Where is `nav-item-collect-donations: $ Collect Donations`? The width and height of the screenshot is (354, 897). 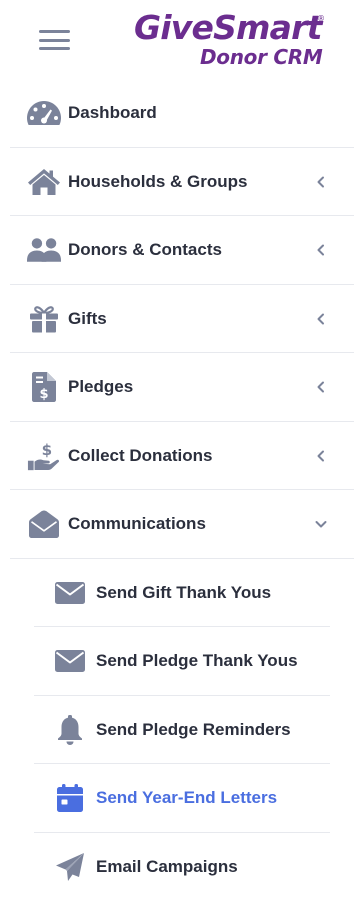 nav-item-collect-donations: $ Collect Donations is located at coordinates (177, 456).